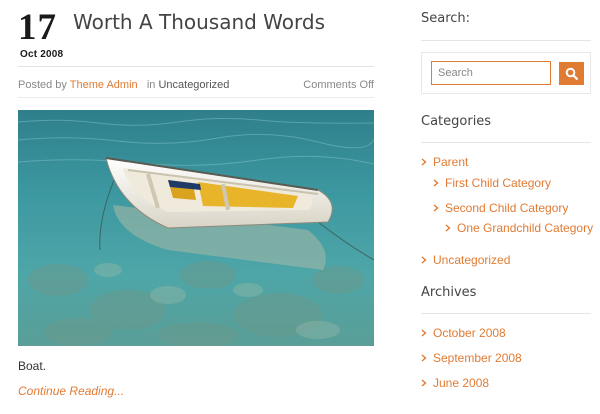 The image size is (600, 414). What do you see at coordinates (471, 260) in the screenshot?
I see `category-uncategorized: Uncategorized` at bounding box center [471, 260].